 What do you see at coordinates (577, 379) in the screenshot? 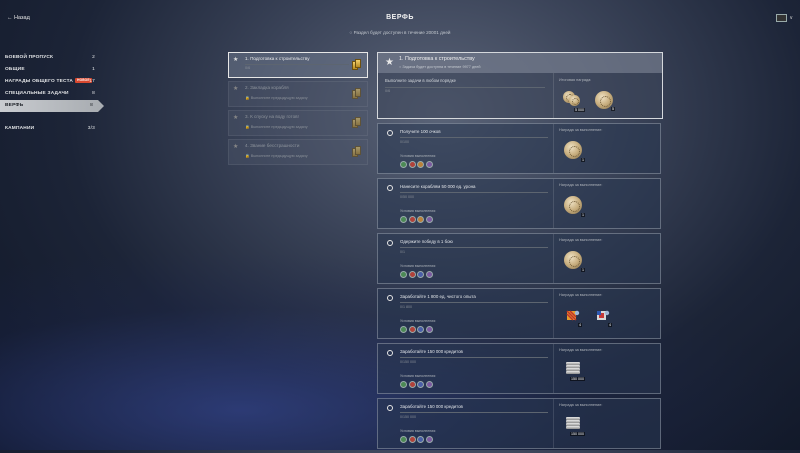
I see `reward-quantity: 150 000` at bounding box center [577, 379].